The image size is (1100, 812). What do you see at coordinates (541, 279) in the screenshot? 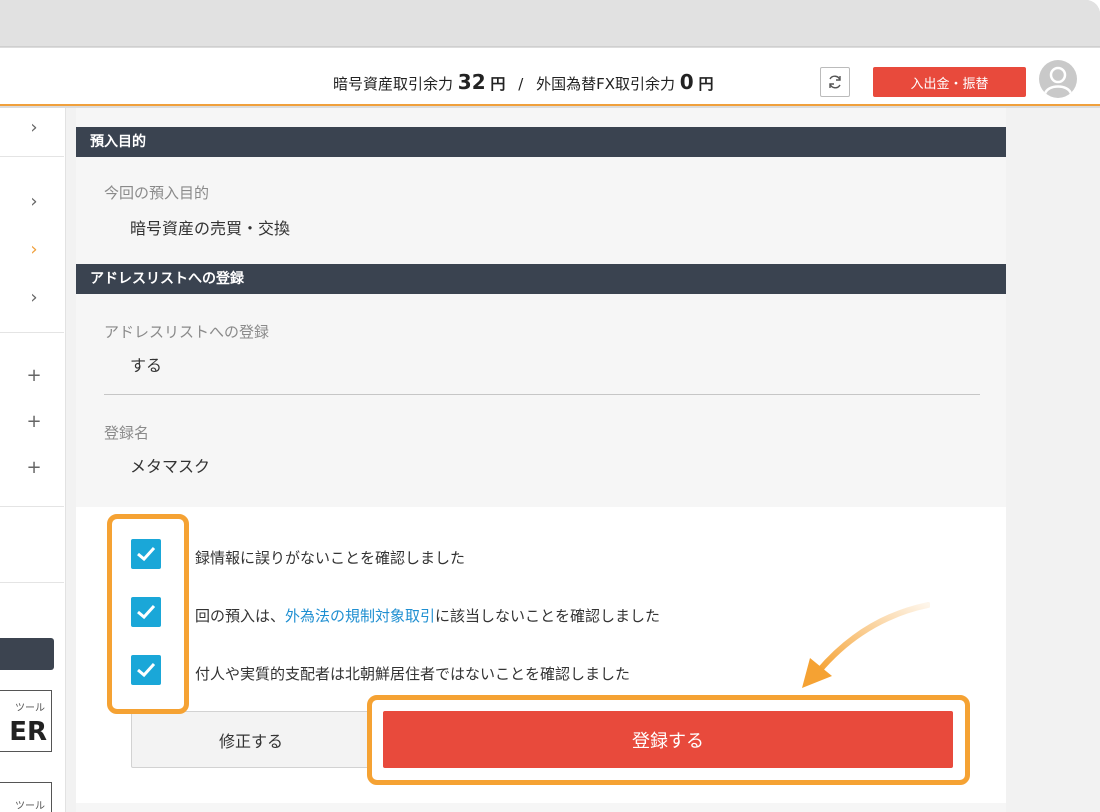
I see `section-header-address-list: アドレスリストへの登録` at bounding box center [541, 279].